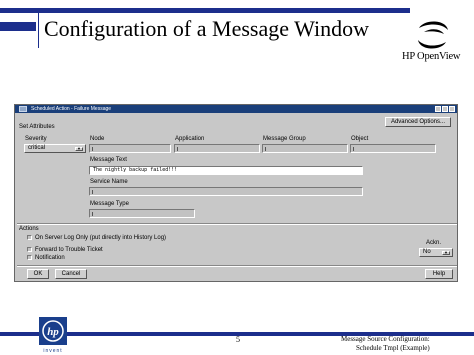 The width and height of the screenshot is (474, 355). Describe the element at coordinates (71, 274) in the screenshot. I see `cancel-button: Cancel` at that location.